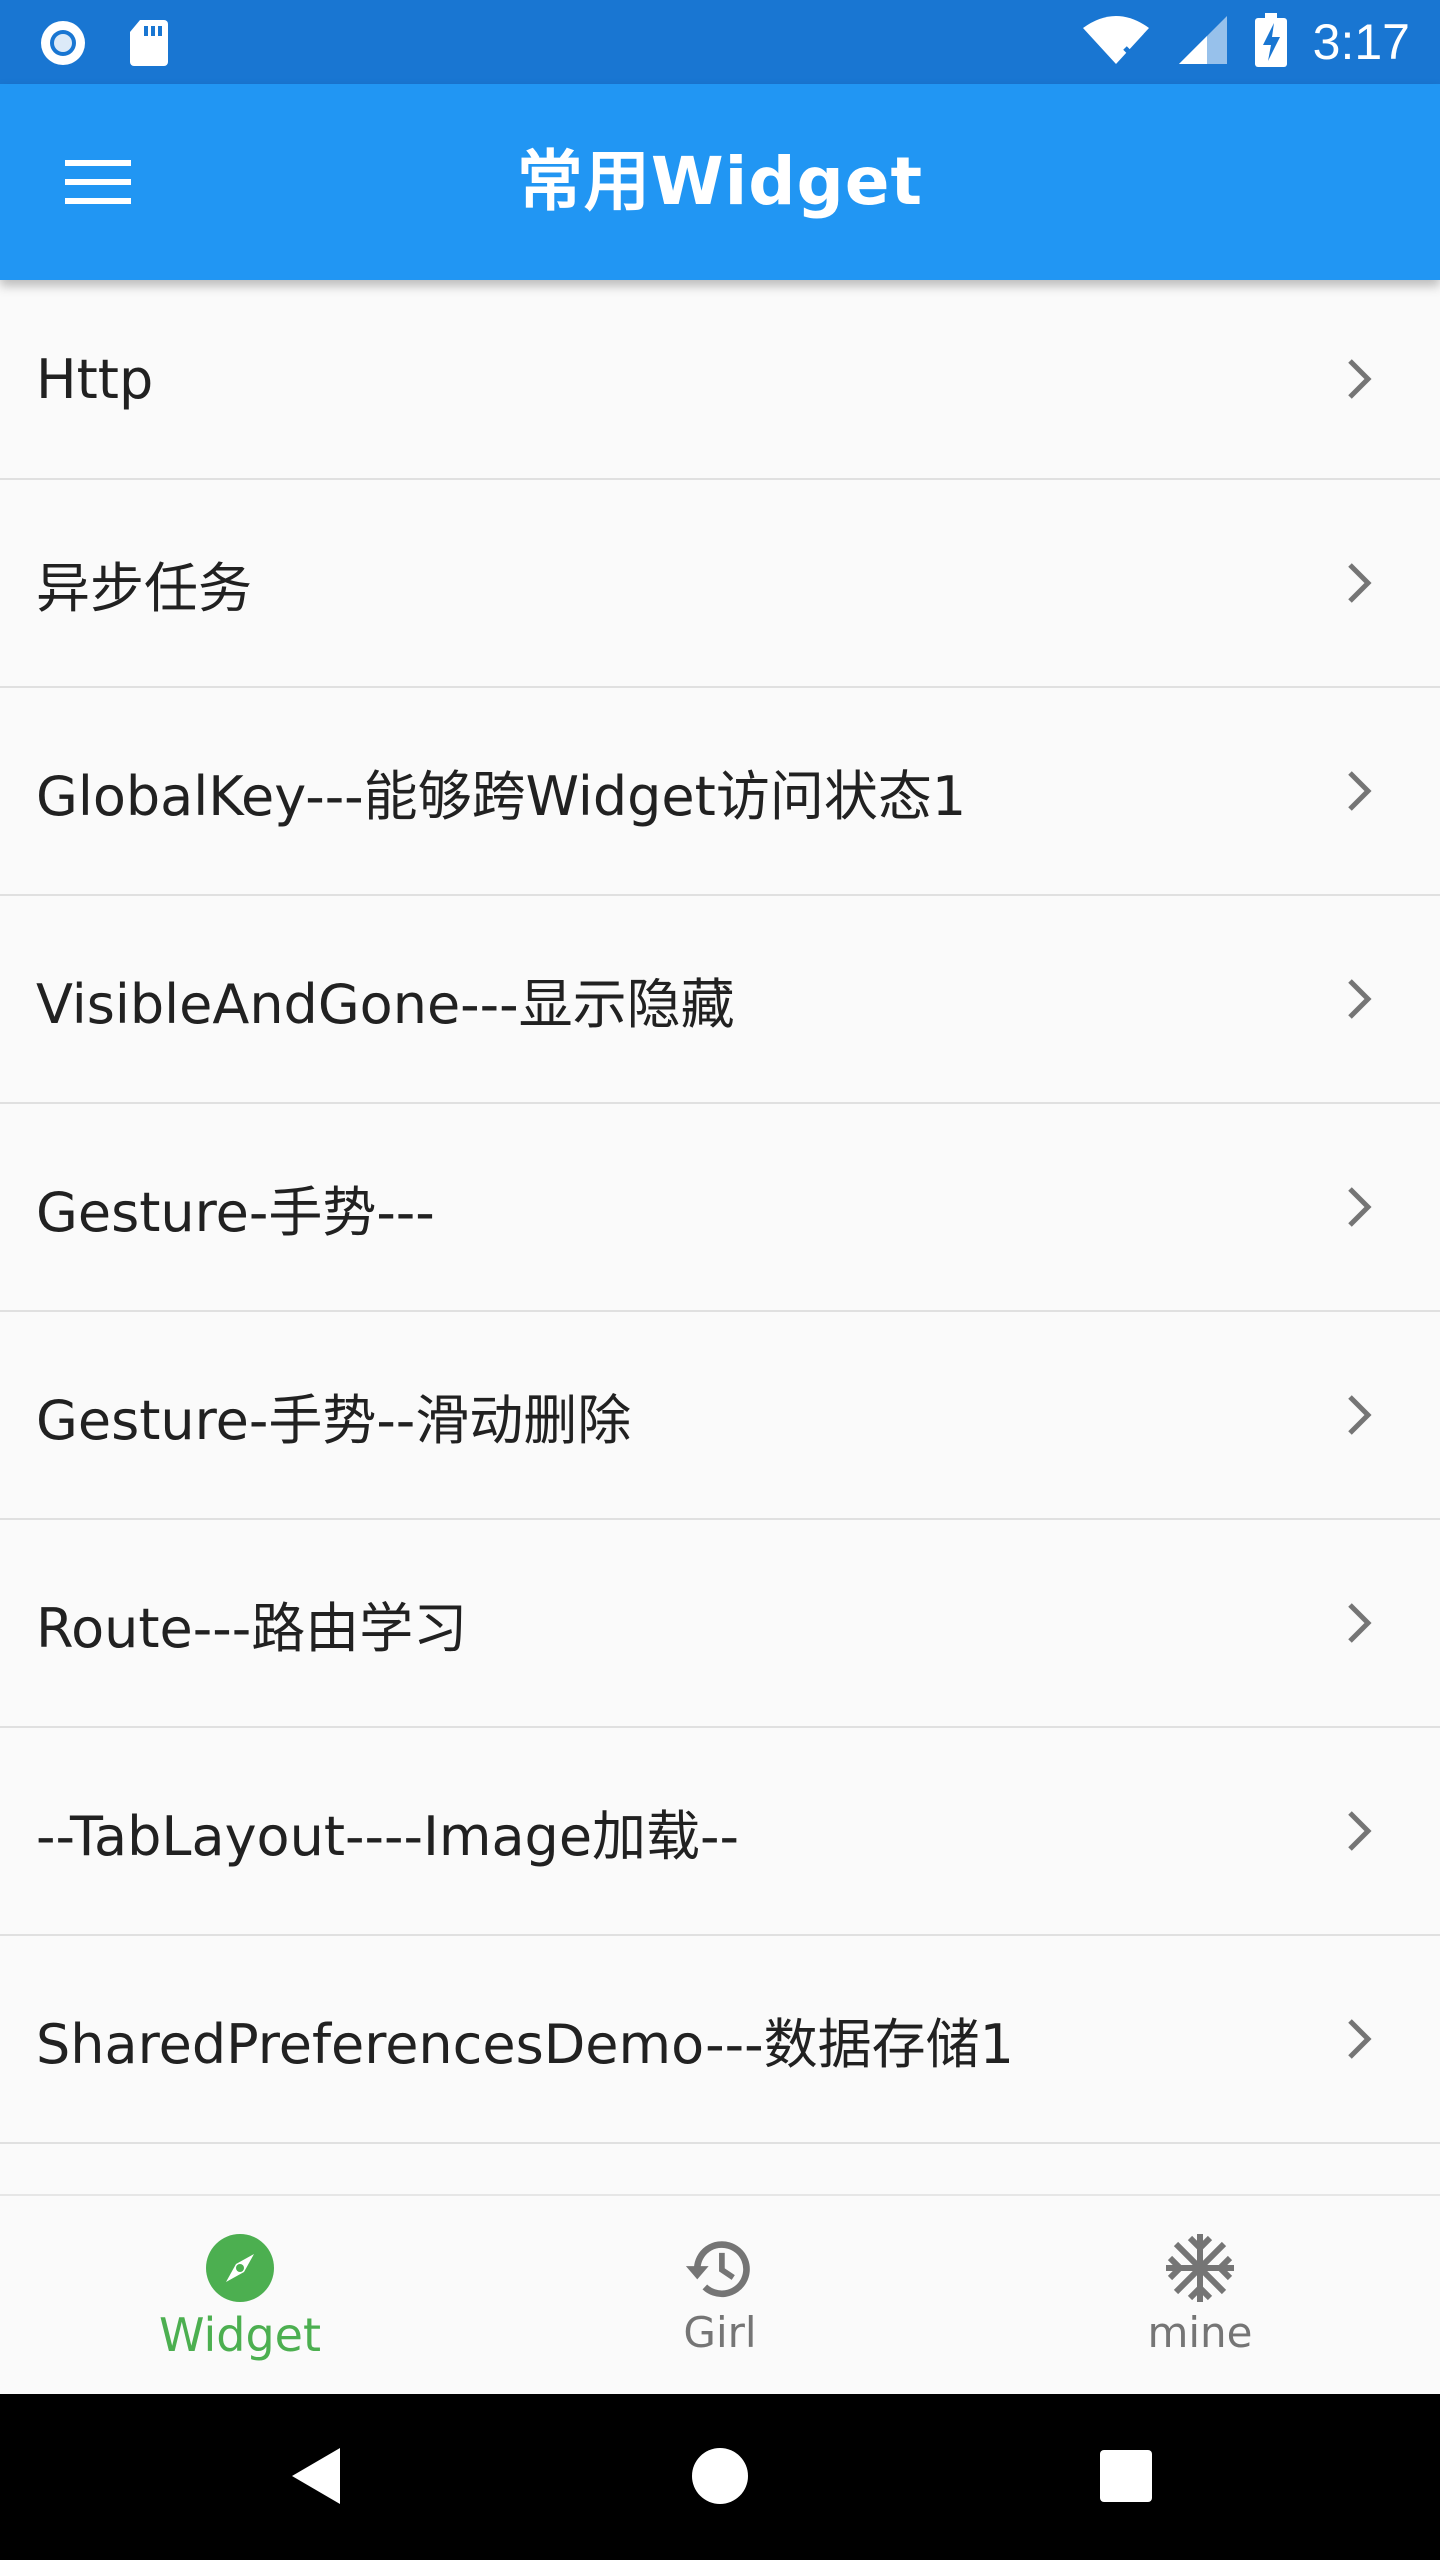  What do you see at coordinates (149, 45) in the screenshot?
I see `sd-card-icon` at bounding box center [149, 45].